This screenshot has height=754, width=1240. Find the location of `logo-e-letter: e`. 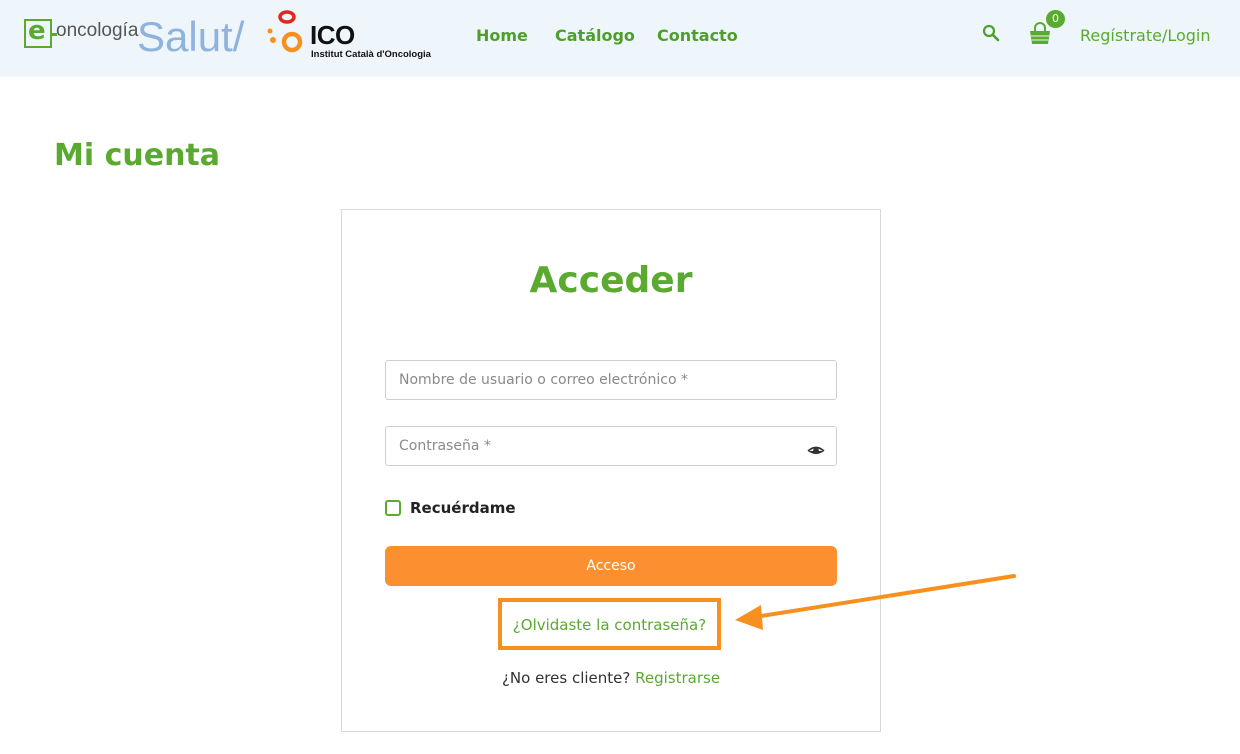

logo-e-letter: e is located at coordinates (37, 31).